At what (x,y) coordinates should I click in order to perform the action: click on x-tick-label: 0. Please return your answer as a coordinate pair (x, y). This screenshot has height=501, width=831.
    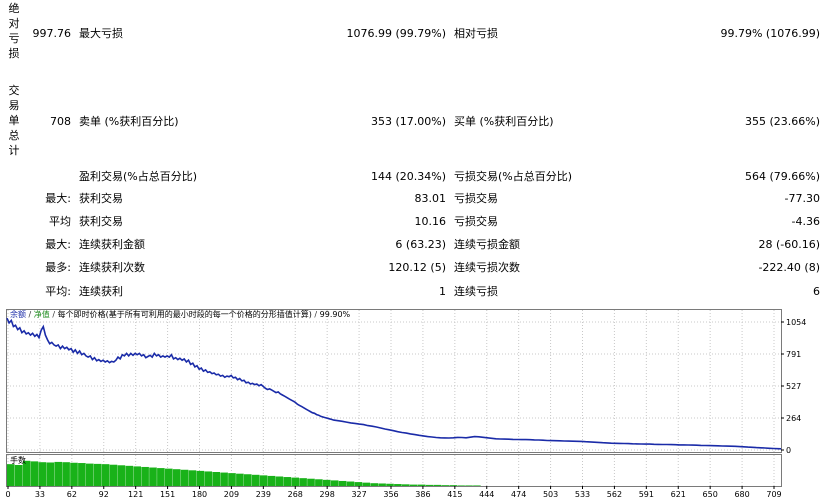
    Looking at the image, I should click on (8, 494).